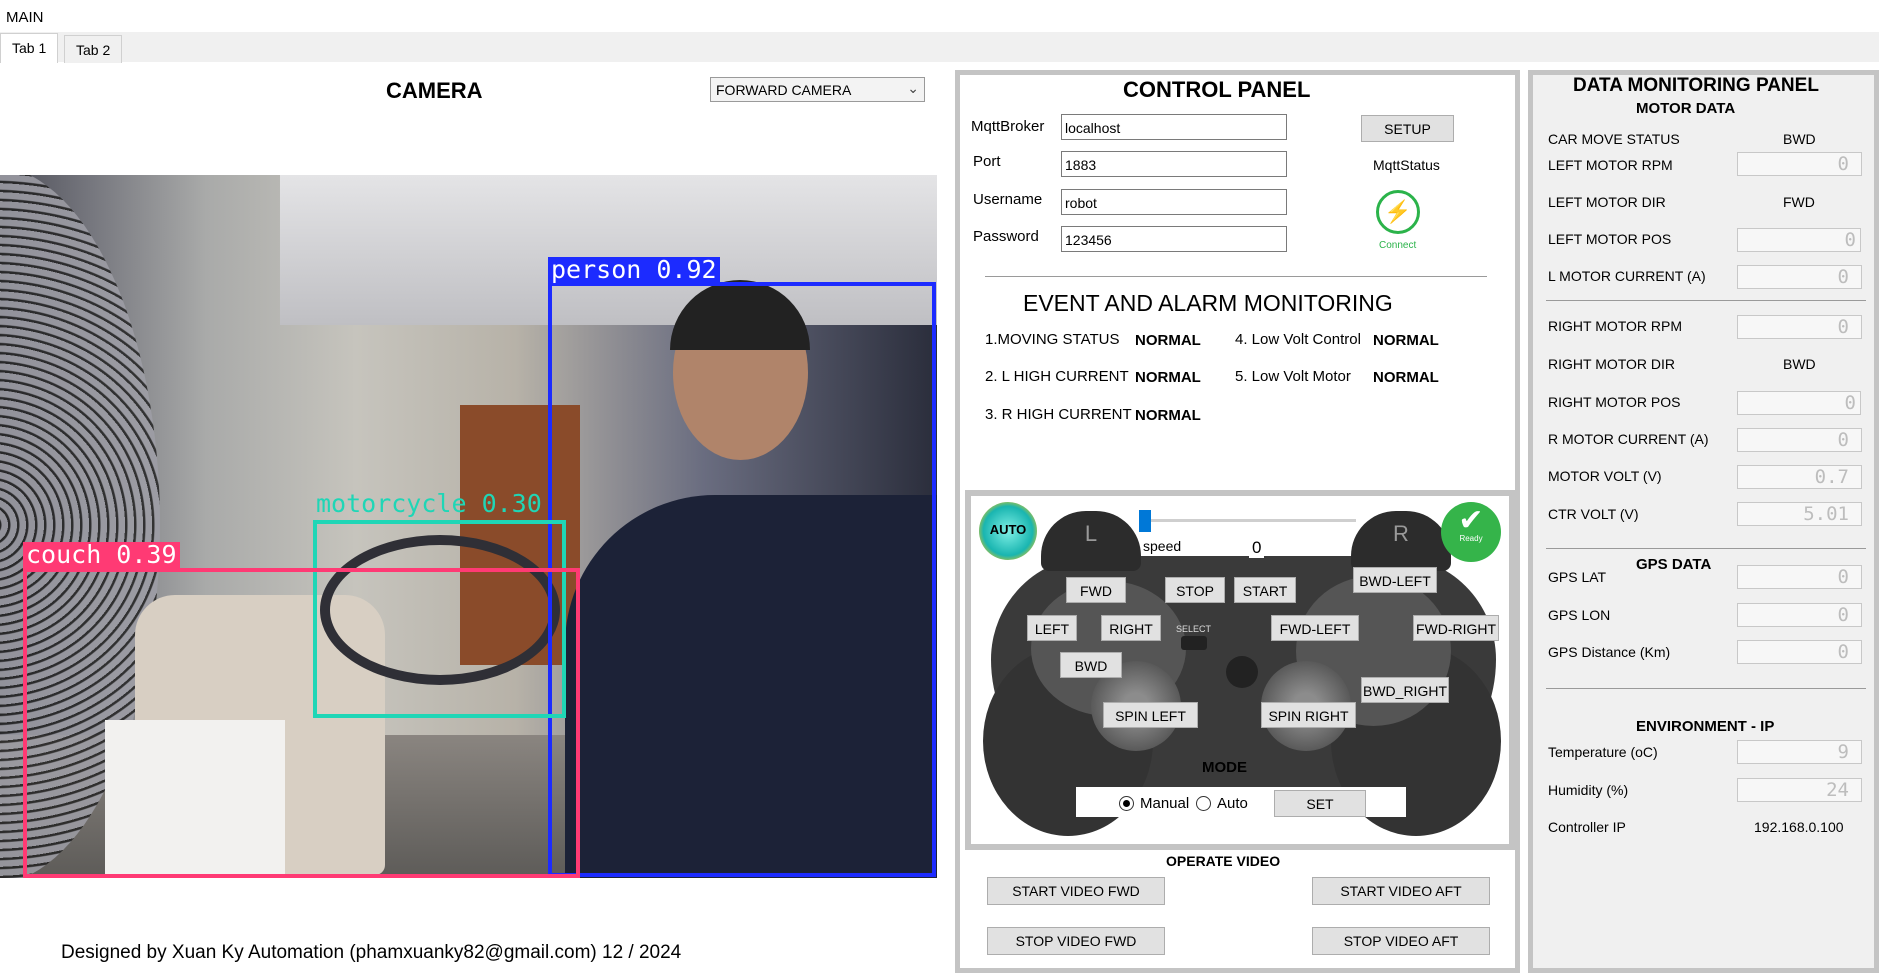  I want to click on shoulder-right-button: R, so click(1401, 541).